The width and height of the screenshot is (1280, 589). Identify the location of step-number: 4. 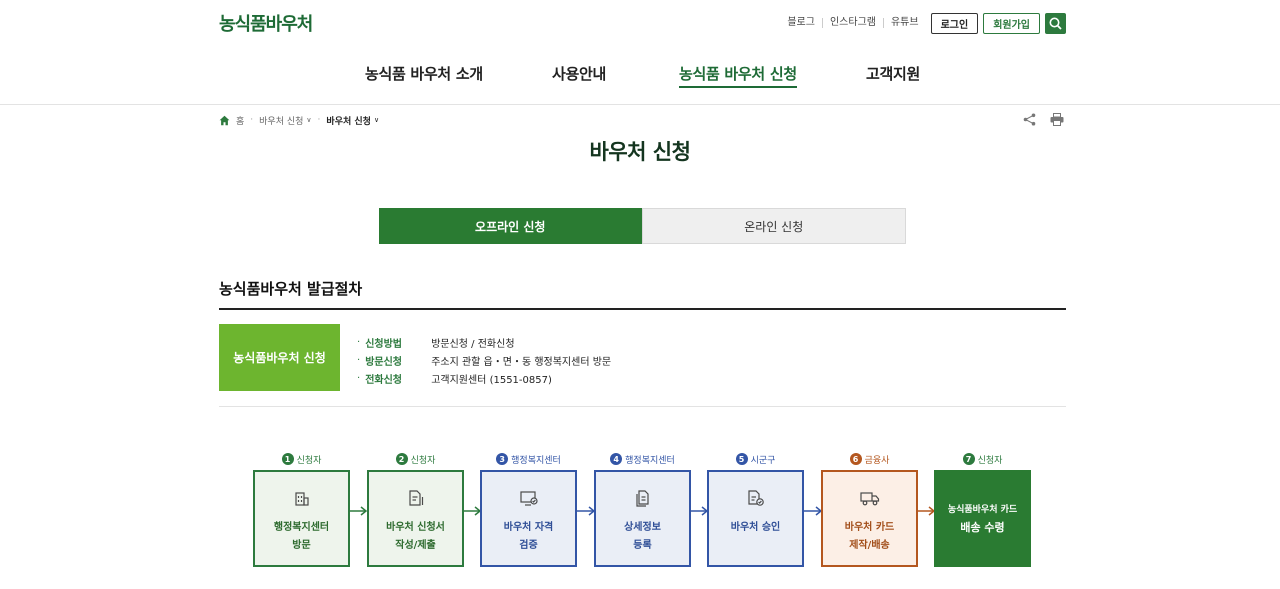
(616, 459).